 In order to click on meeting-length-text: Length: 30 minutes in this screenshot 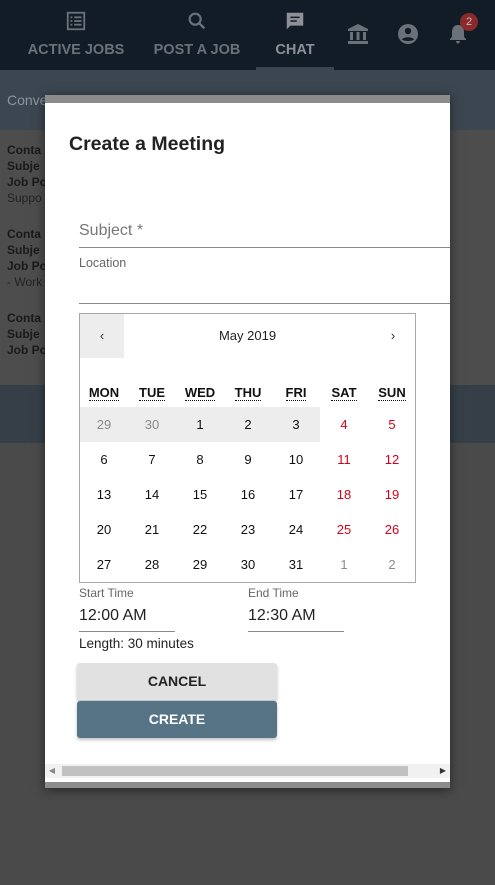, I will do `click(136, 643)`.